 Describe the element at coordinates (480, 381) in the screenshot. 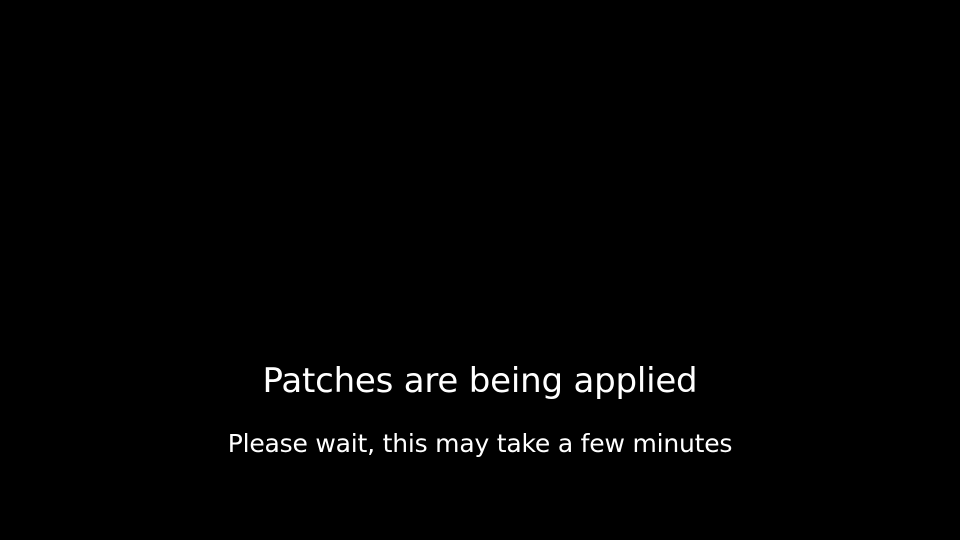

I see `status-headline: Patches are being applied` at that location.